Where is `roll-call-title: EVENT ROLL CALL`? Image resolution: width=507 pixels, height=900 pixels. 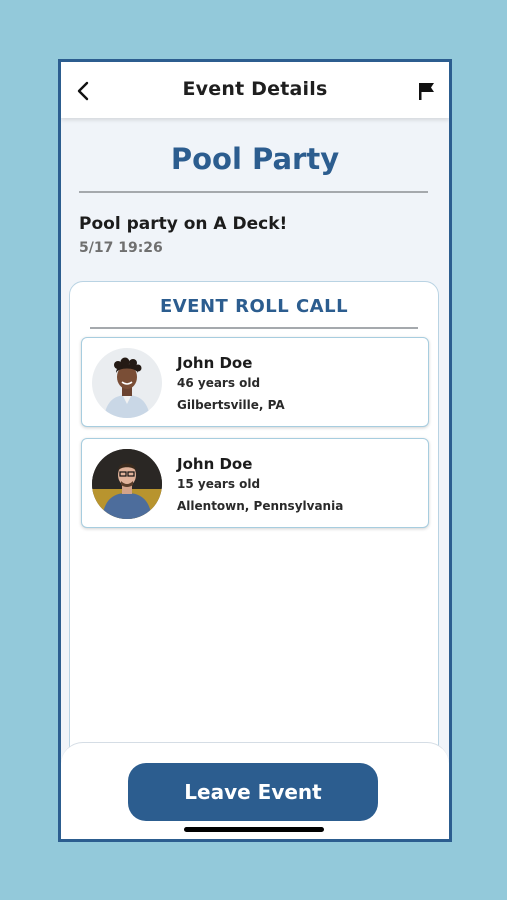
roll-call-title: EVENT ROLL CALL is located at coordinates (254, 306).